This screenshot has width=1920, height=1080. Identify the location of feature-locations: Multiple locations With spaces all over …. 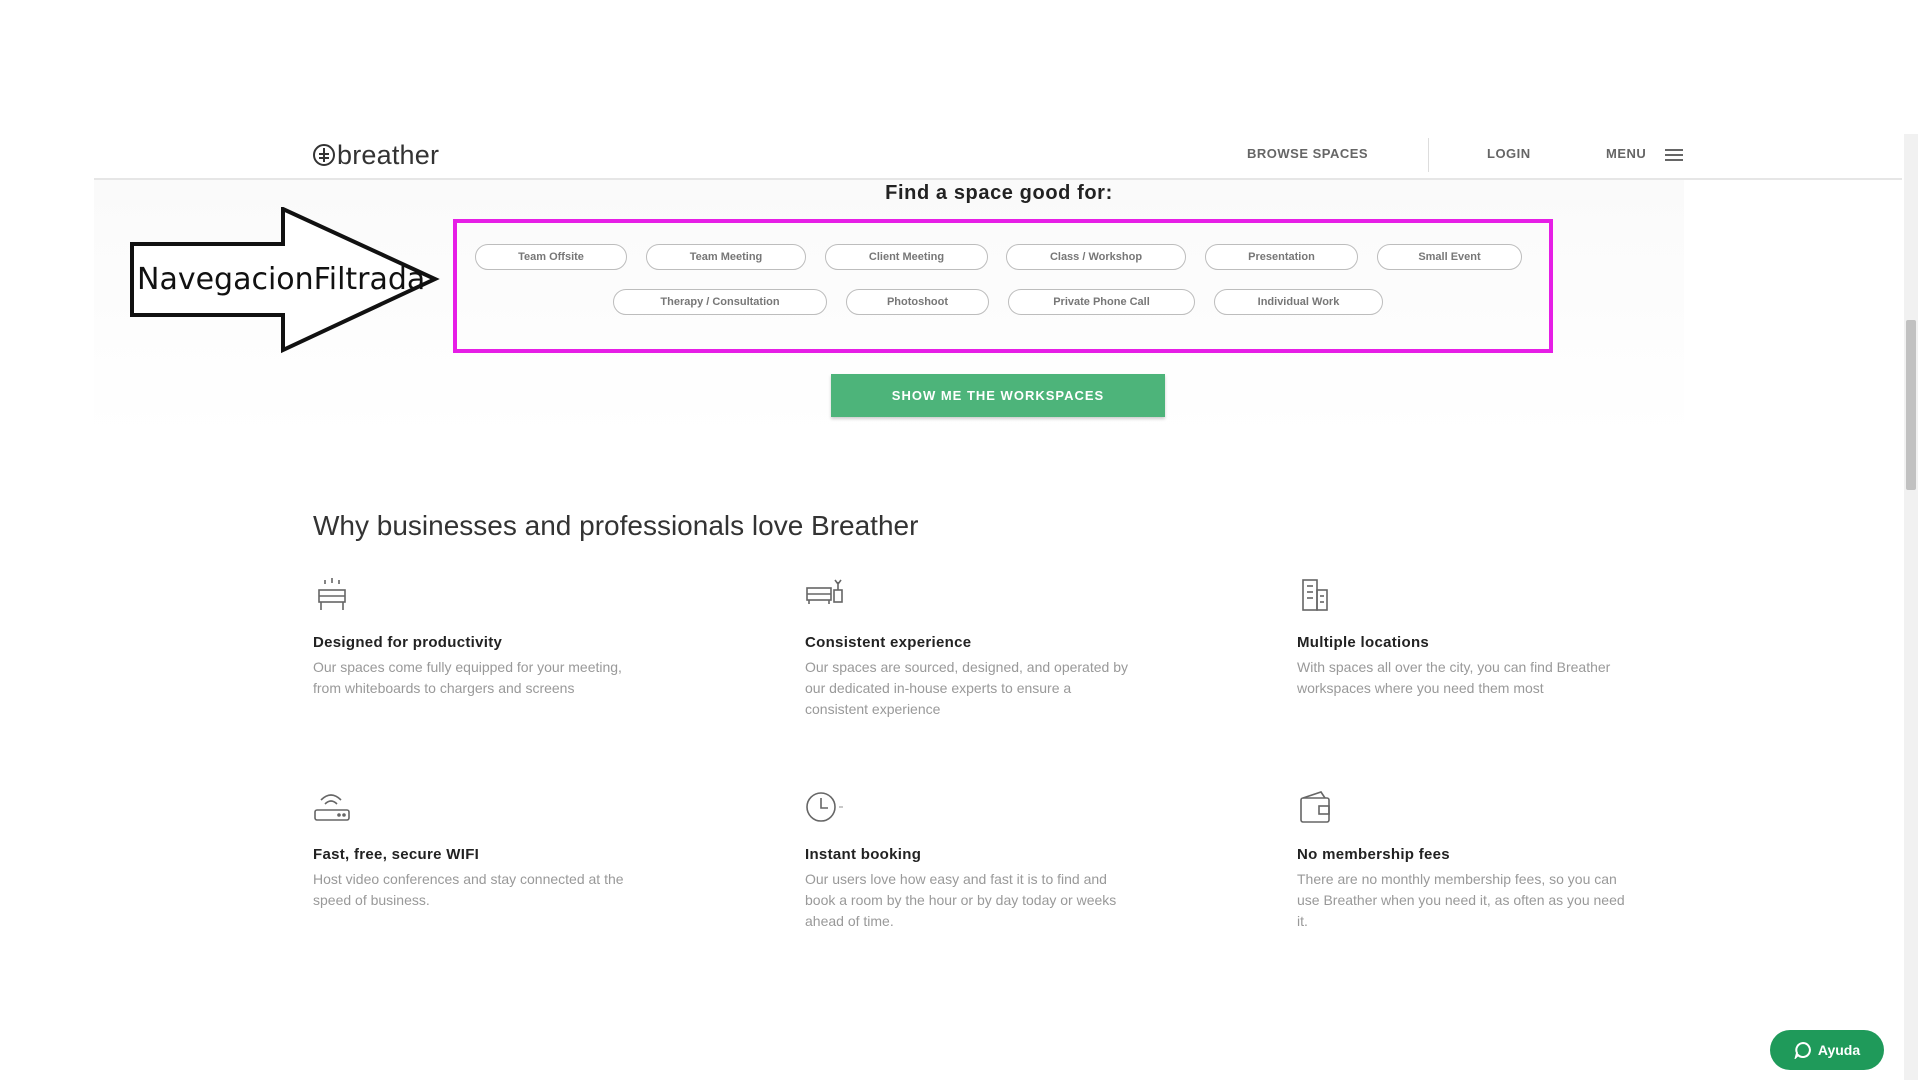
(1462, 637).